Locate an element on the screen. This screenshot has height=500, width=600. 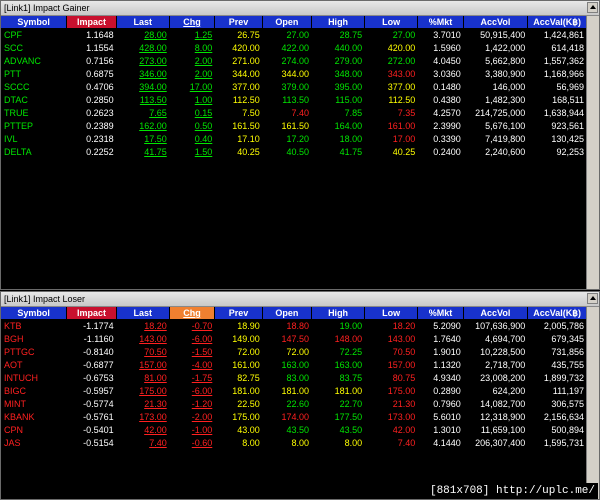
cell-high: 43.50 is located at coordinates (351, 430).